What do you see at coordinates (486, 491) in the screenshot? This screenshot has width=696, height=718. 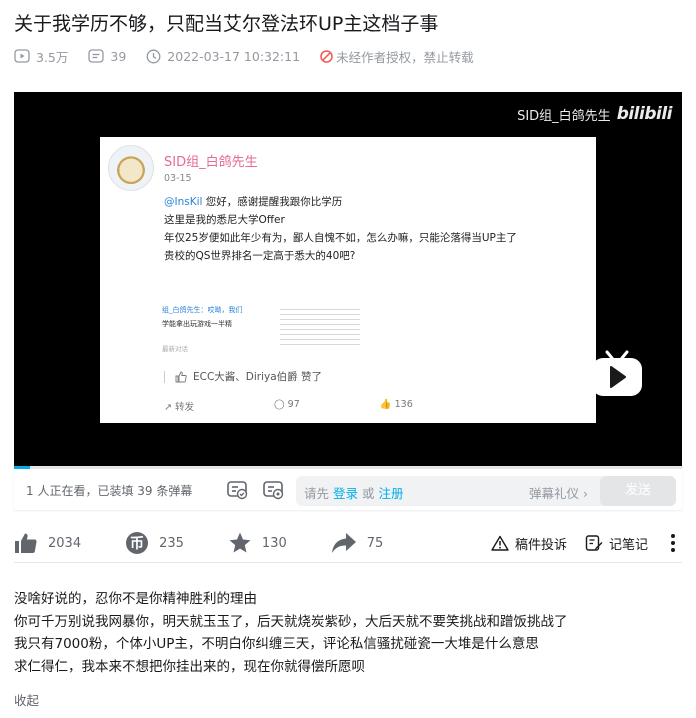 I see `danmaku-input: 请先 登录 或 注册 弹幕礼仪 › 发送` at bounding box center [486, 491].